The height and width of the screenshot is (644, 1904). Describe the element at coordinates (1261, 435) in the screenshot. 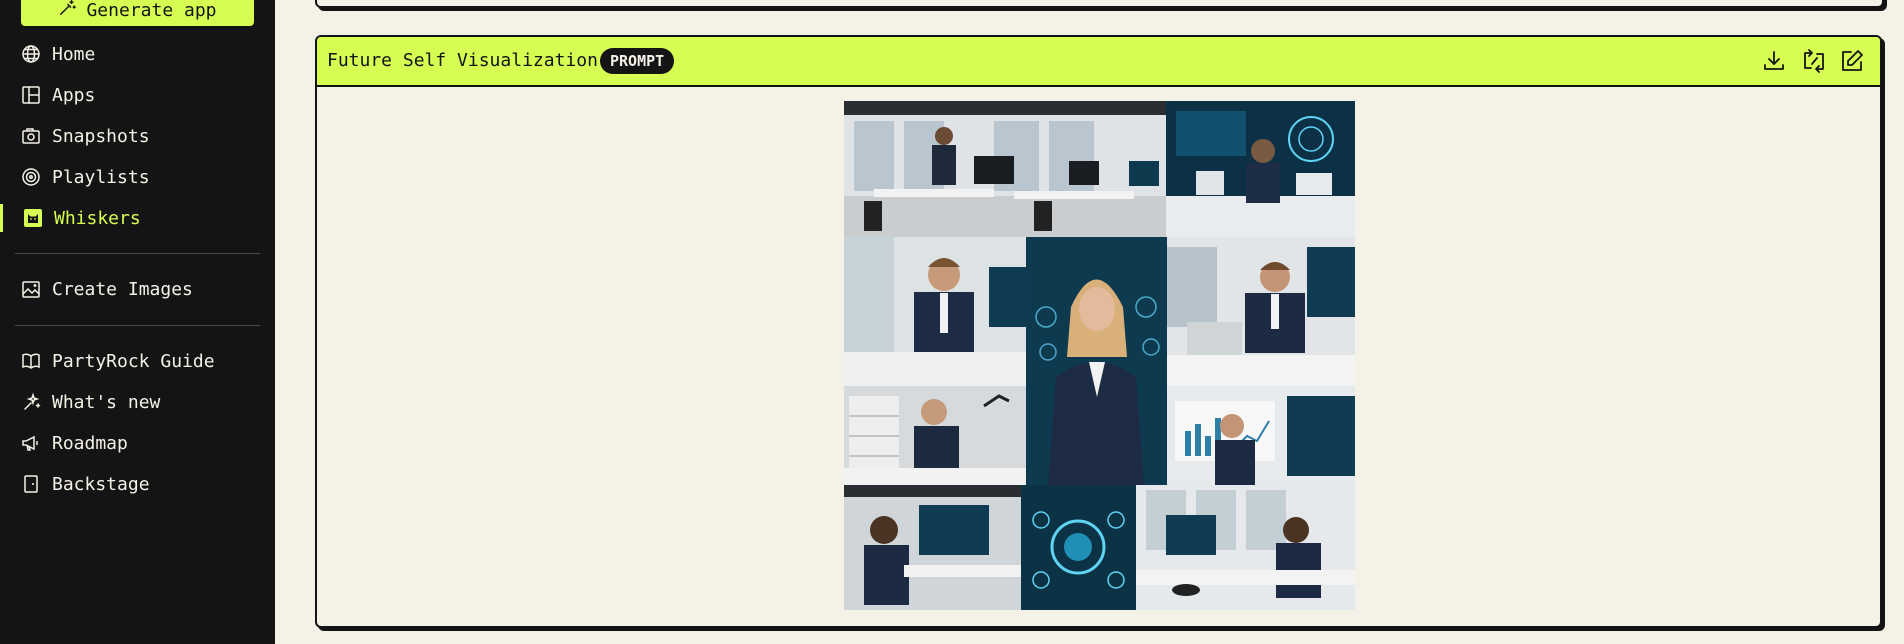

I see `charts-man-tile` at that location.